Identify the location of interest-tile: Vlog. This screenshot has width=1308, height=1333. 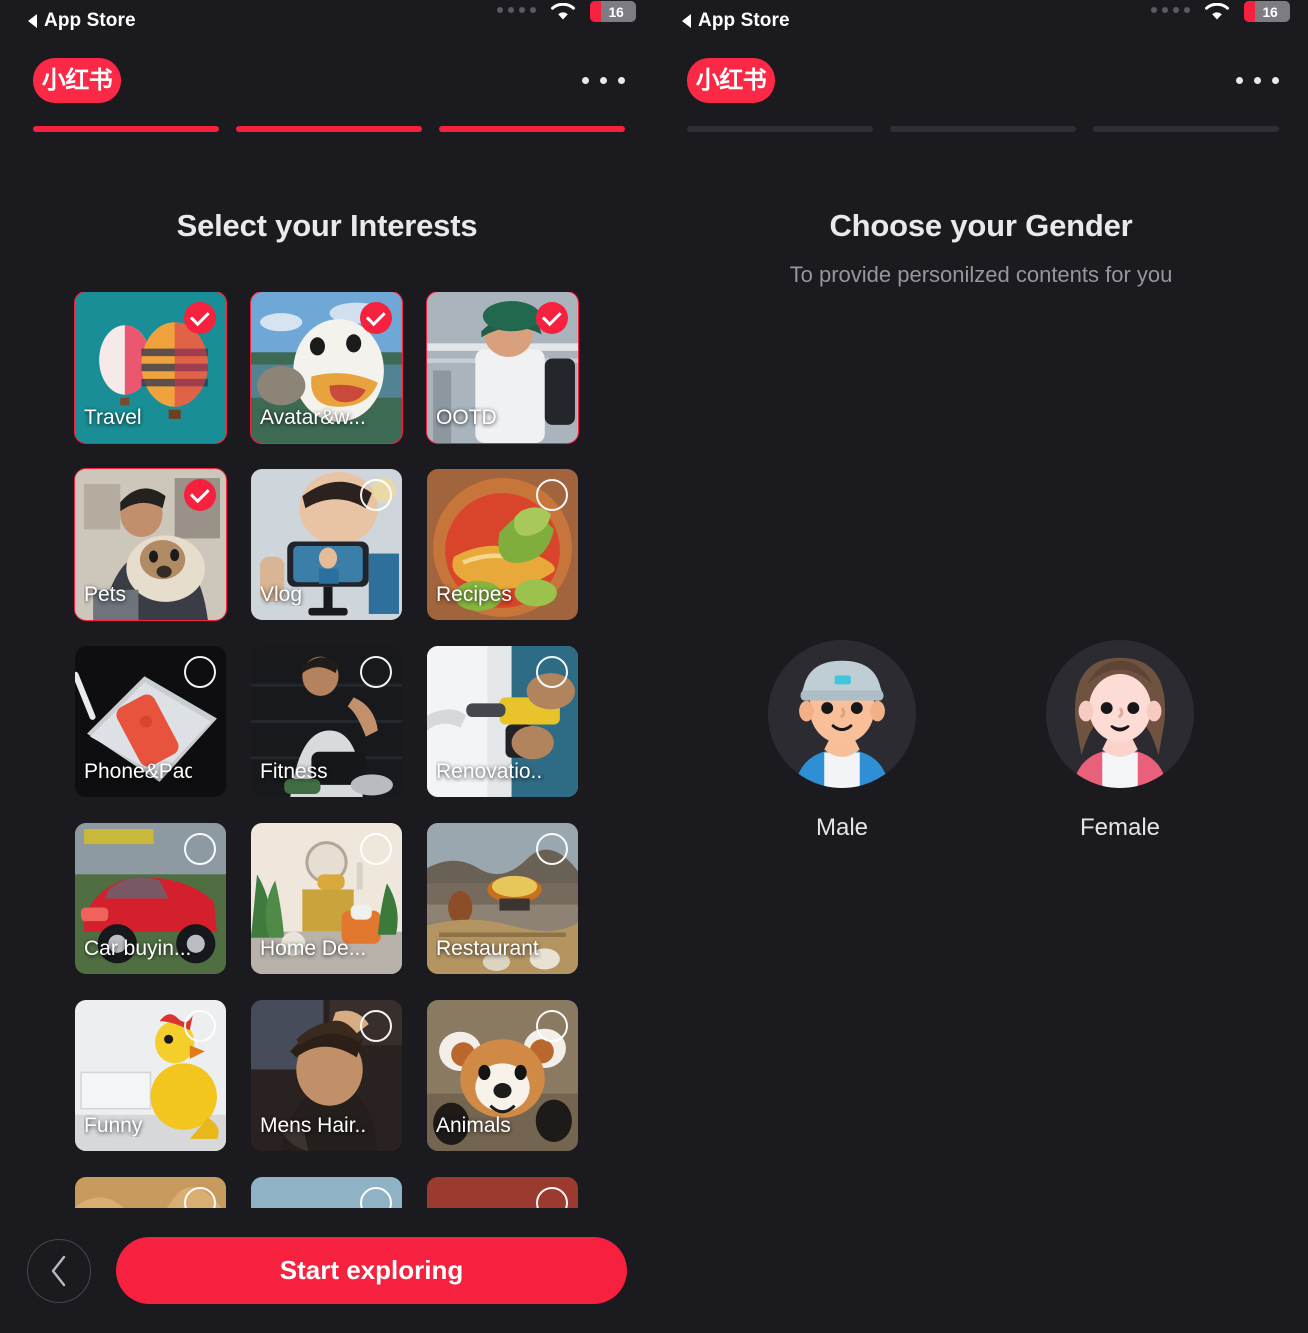
(326, 544).